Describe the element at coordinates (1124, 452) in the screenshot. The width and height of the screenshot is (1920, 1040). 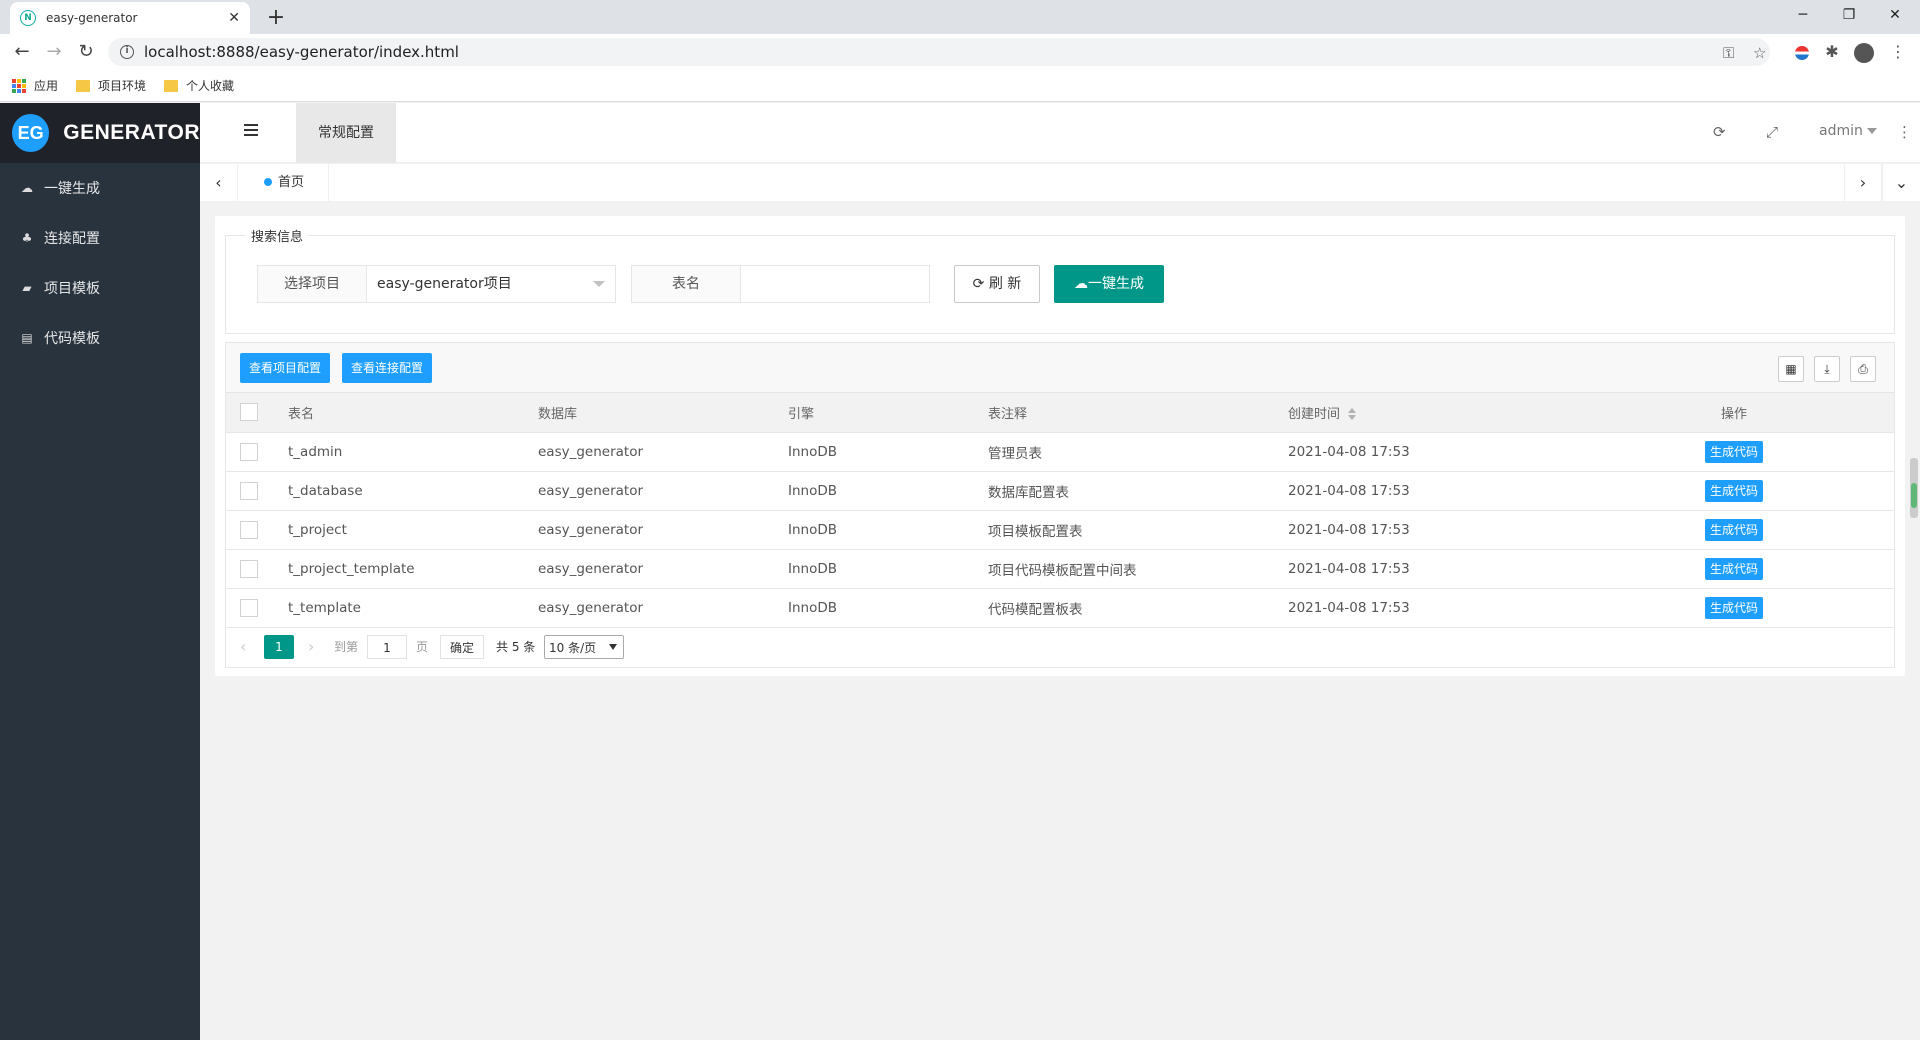
I see `table-cell: 管理员表` at that location.